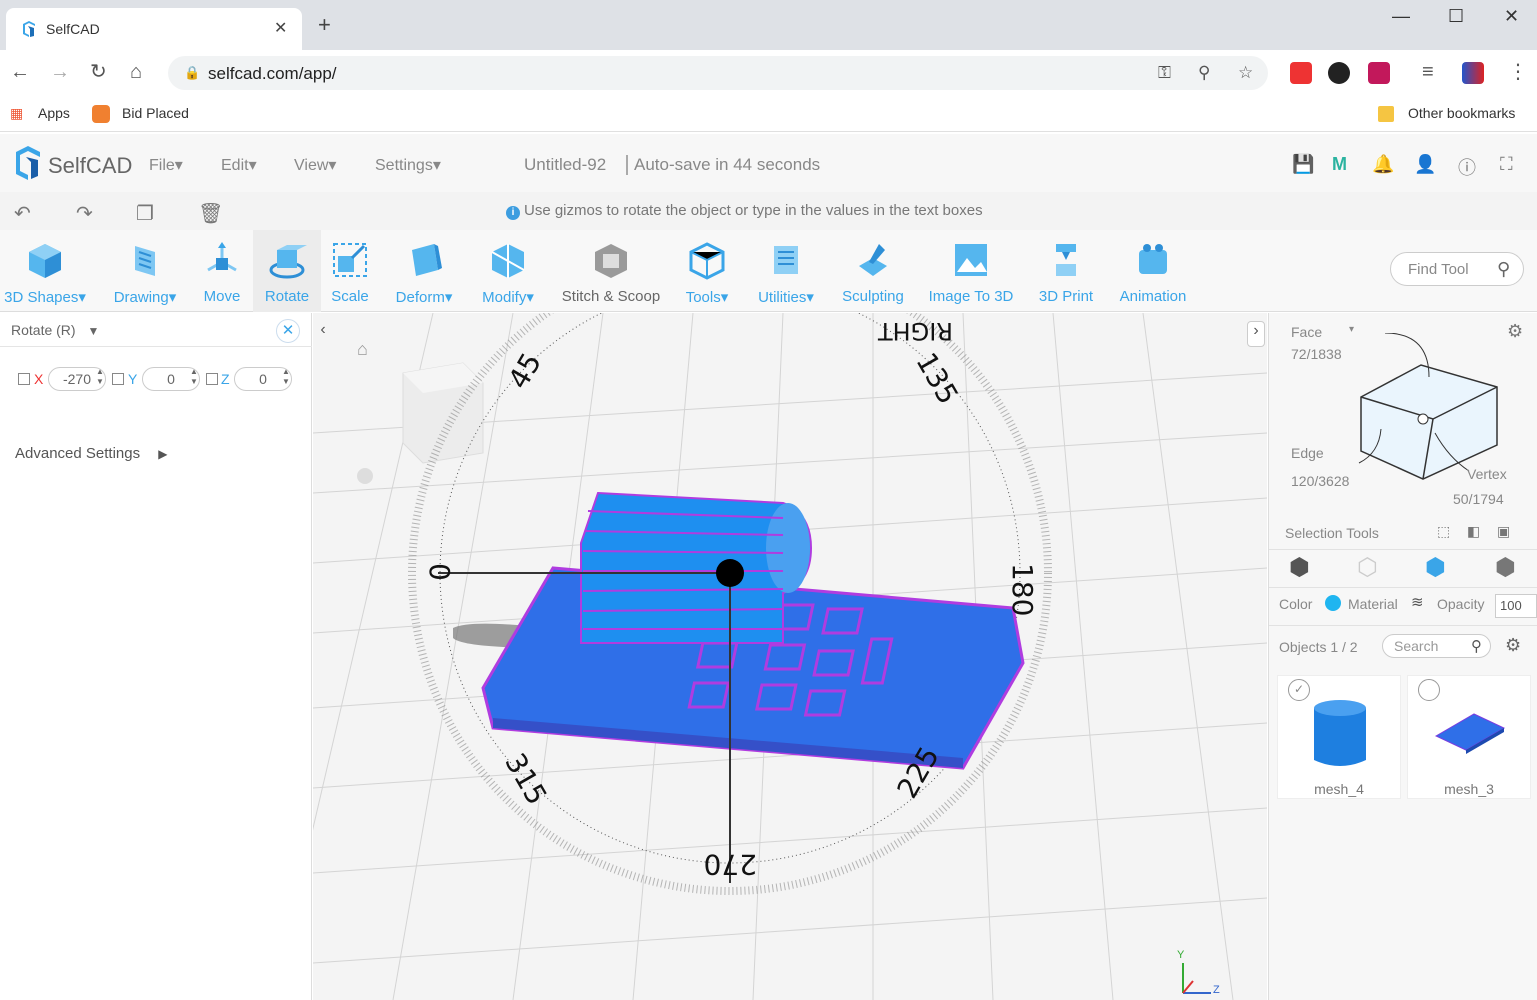  Describe the element at coordinates (145, 297) in the screenshot. I see `tool-label: Drawing▾` at that location.